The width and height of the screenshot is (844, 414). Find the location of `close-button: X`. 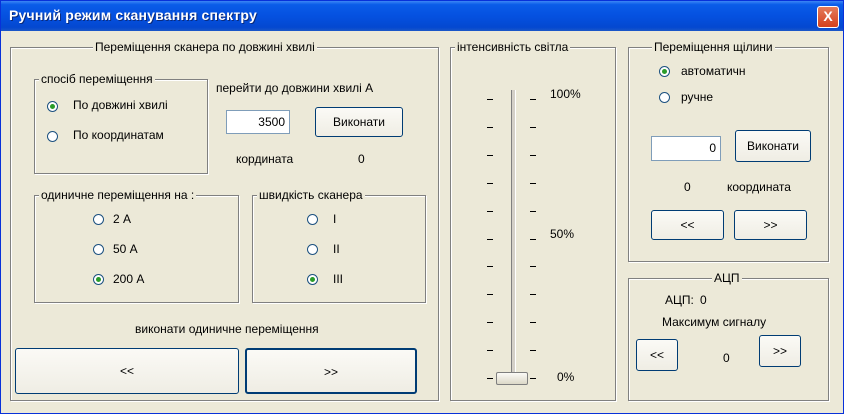

close-button: X is located at coordinates (828, 17).